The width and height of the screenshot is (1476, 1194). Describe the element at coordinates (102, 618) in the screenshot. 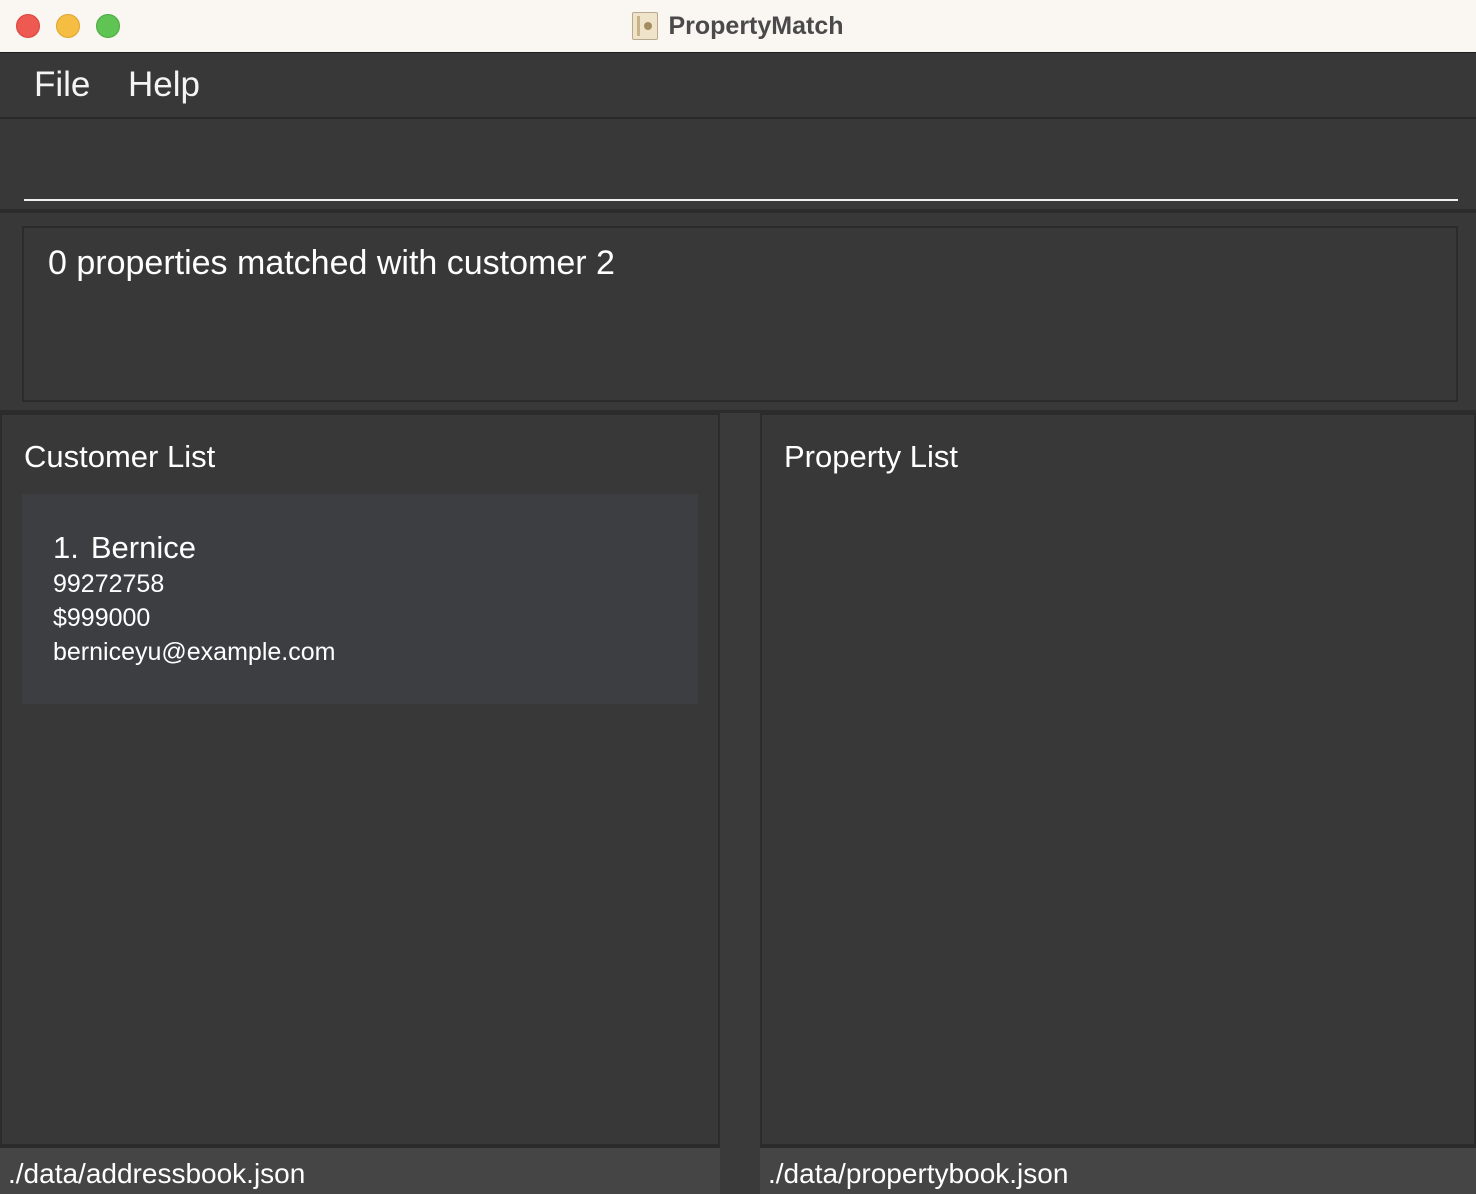

I see `customer-budget: $999000` at that location.